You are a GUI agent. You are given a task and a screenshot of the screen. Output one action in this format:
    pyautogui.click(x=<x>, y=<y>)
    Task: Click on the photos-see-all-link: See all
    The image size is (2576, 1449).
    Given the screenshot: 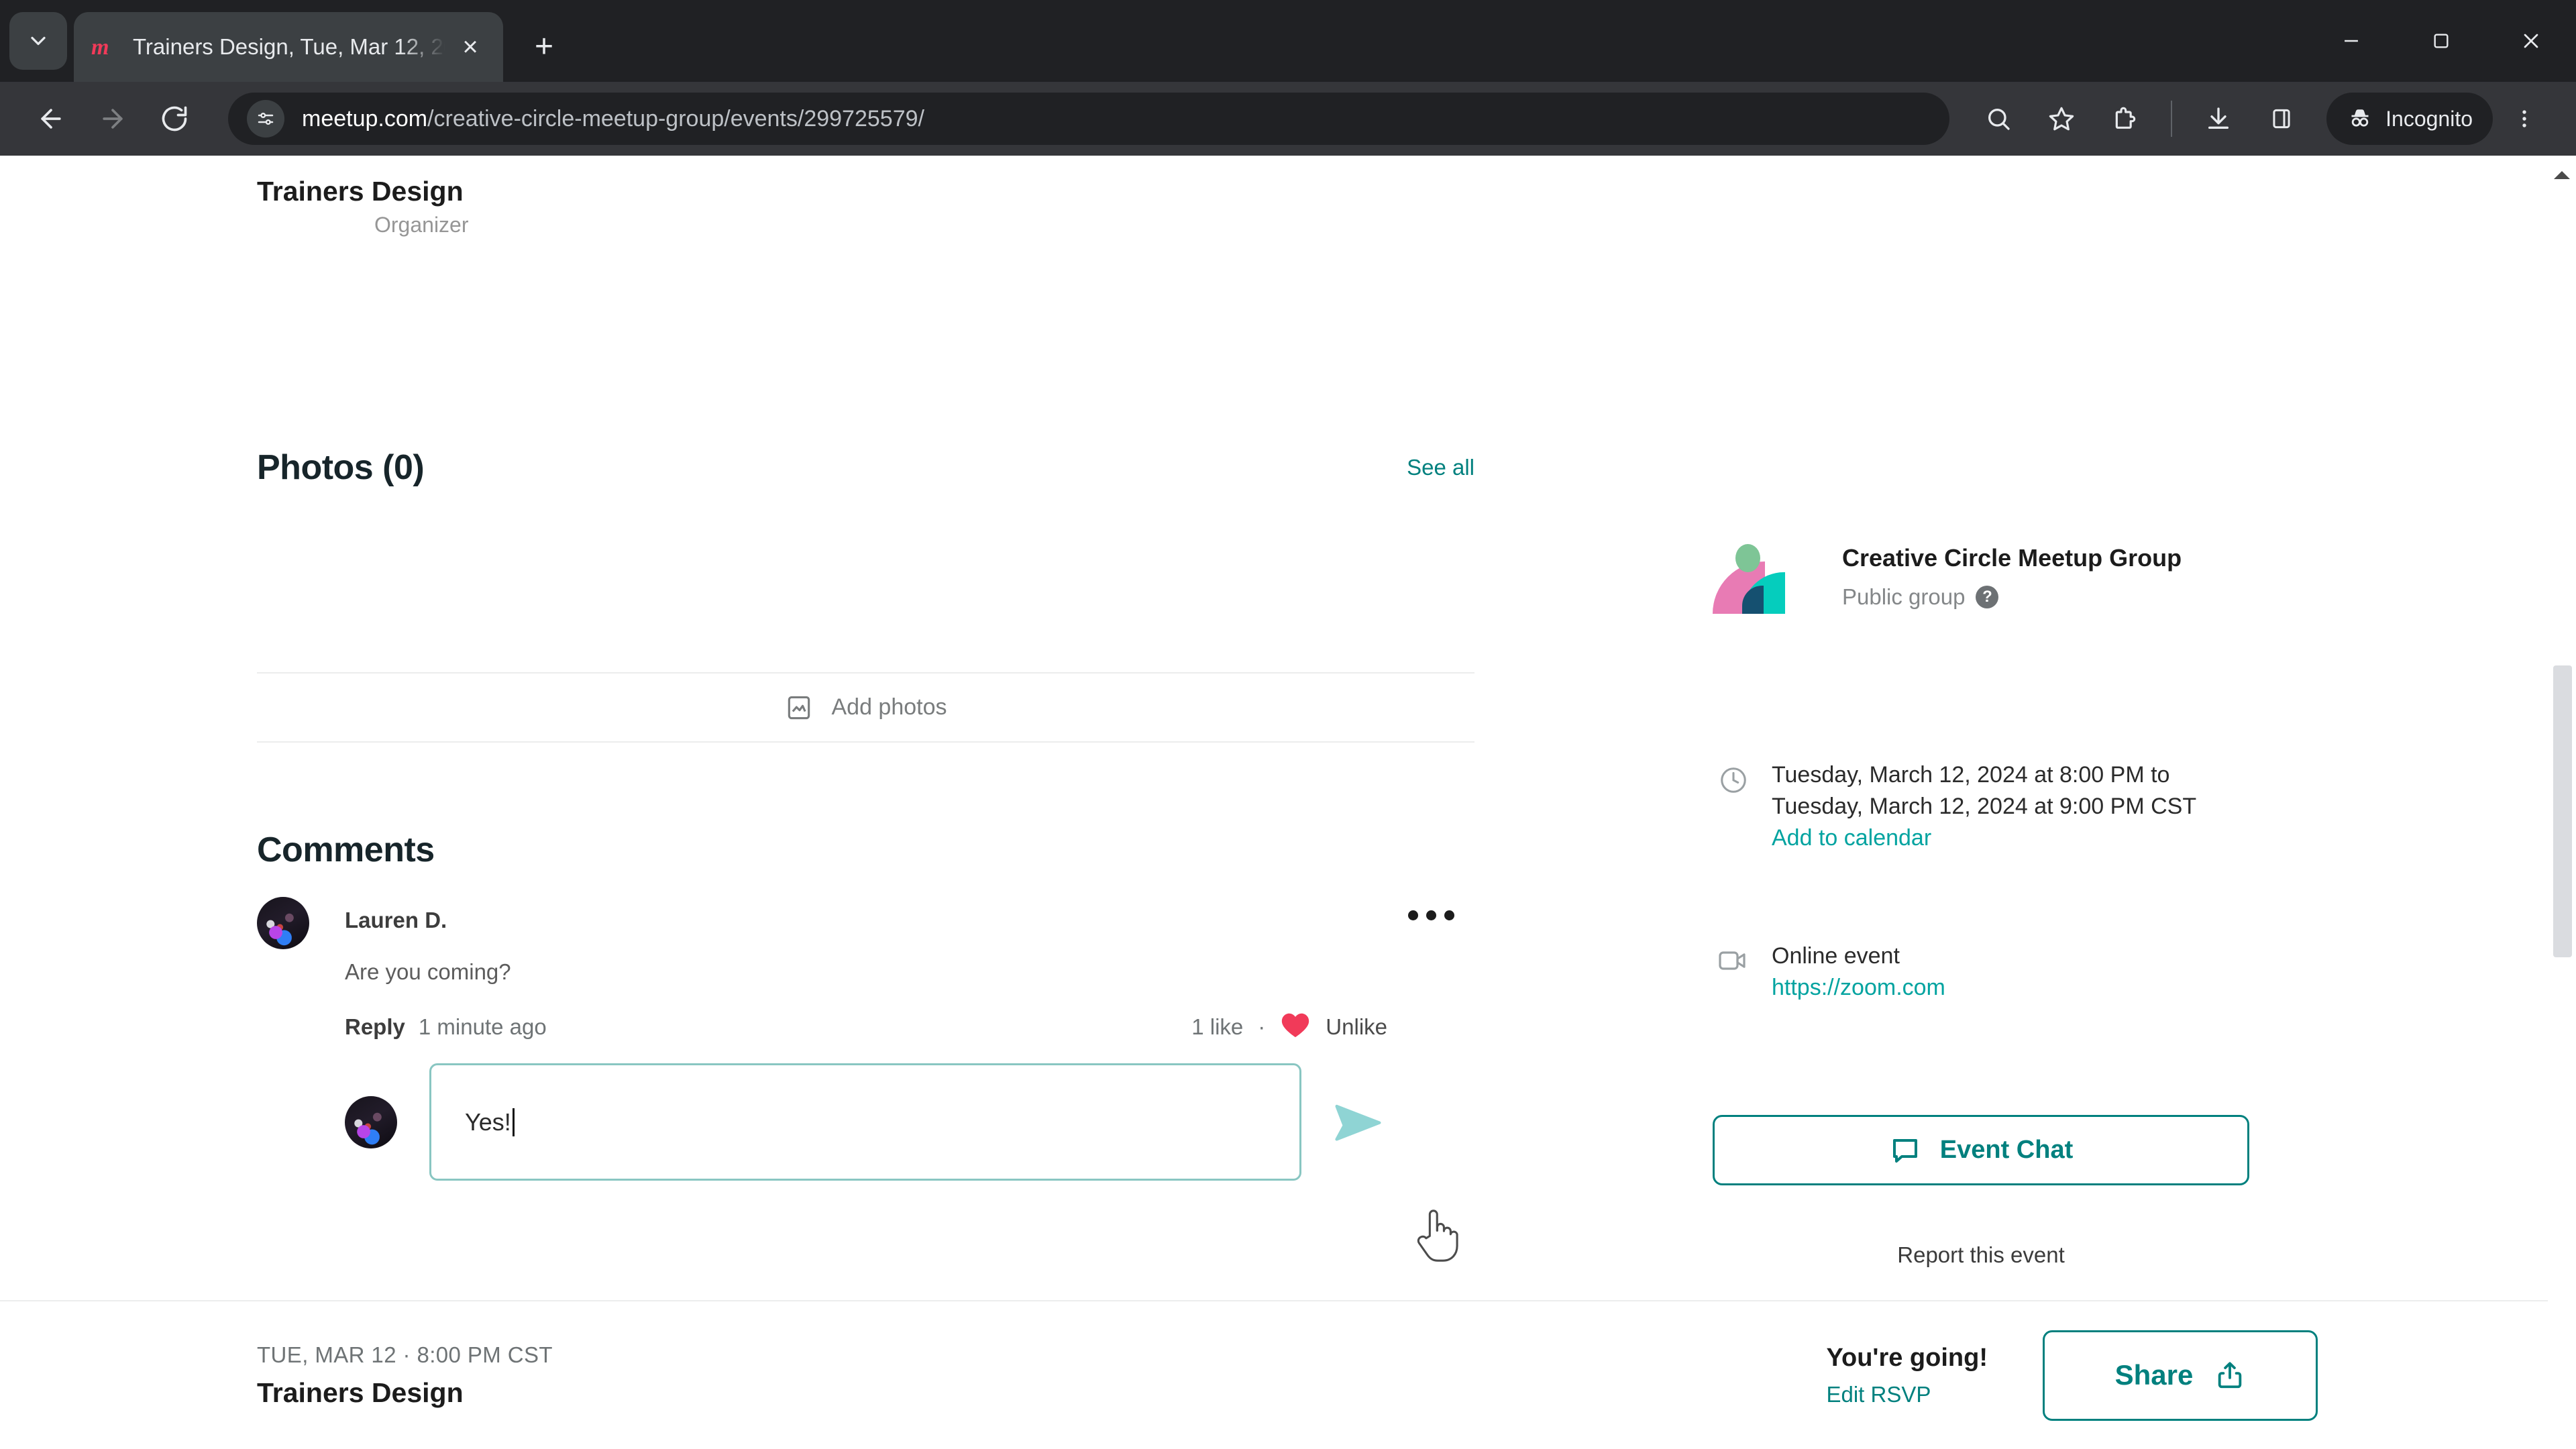 What is the action you would take?
    pyautogui.click(x=1440, y=467)
    